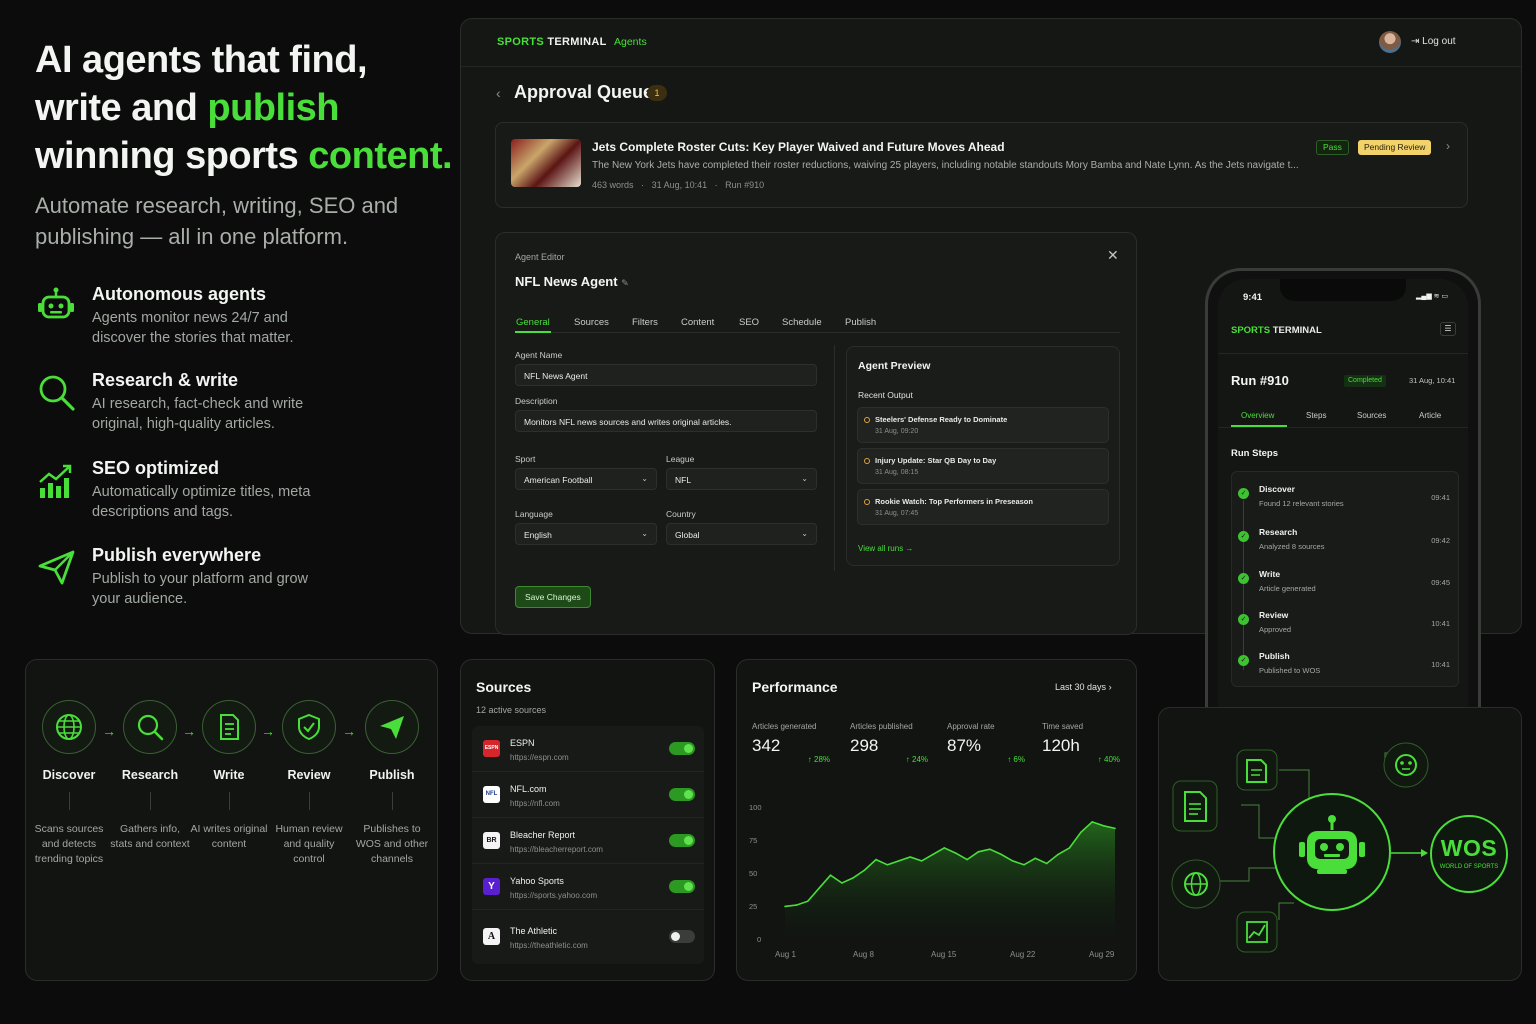 This screenshot has height=1024, width=1536. Describe the element at coordinates (534, 931) in the screenshot. I see `source-name: The Athletic` at that location.